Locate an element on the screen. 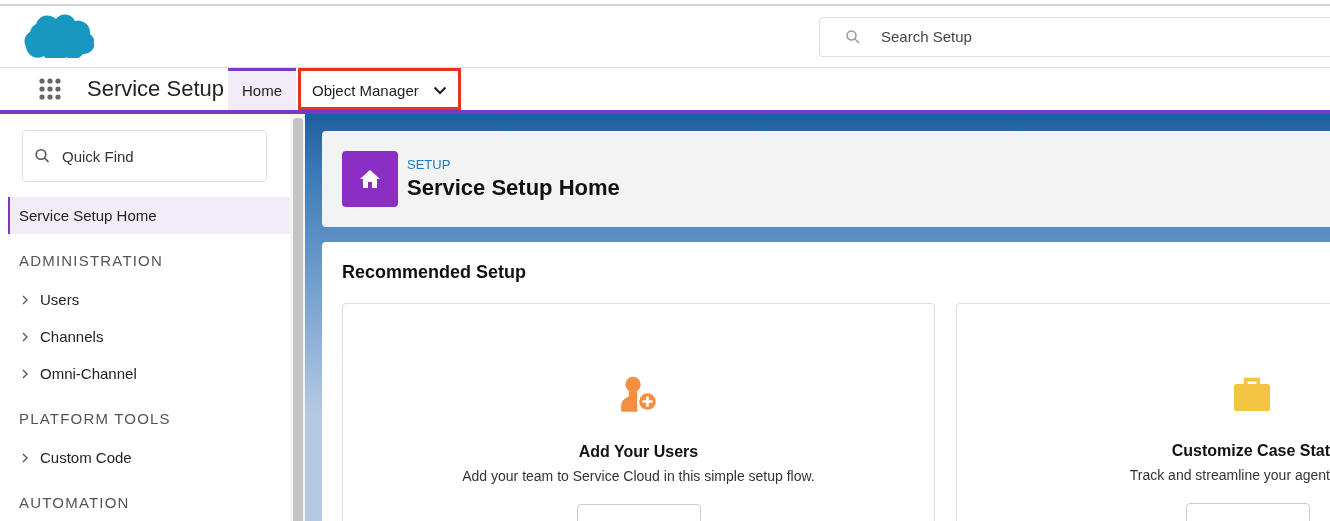  nav-tab: Object Manager is located at coordinates (379, 89).